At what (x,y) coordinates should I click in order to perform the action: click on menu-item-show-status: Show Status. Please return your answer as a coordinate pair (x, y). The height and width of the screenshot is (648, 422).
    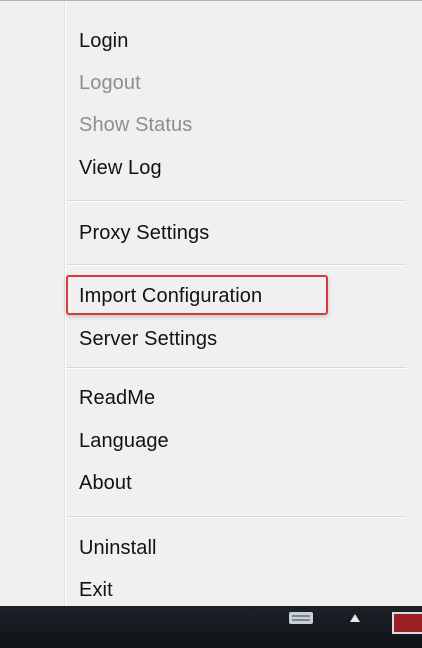
    Looking at the image, I should click on (136, 125).